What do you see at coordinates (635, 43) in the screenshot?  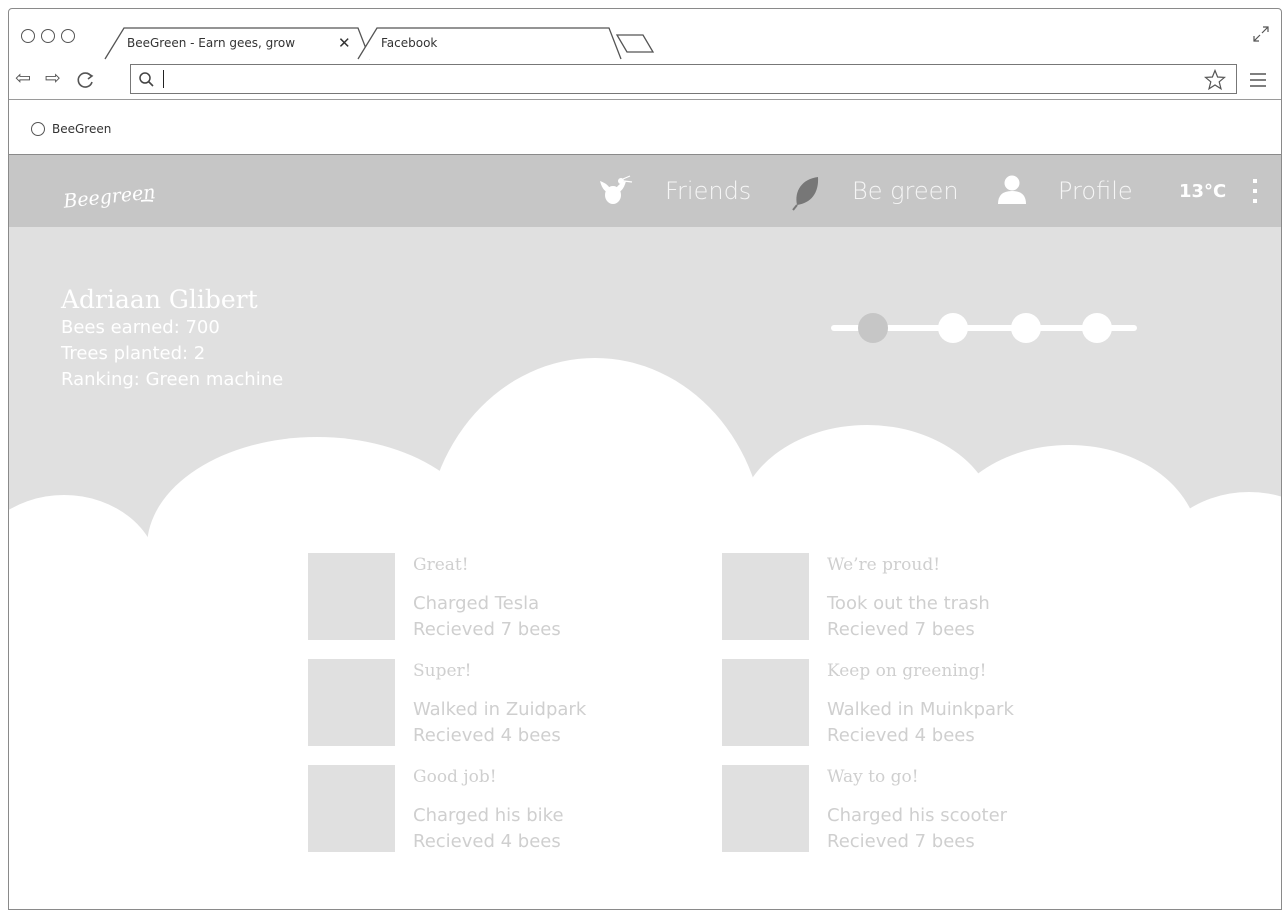 I see `new-tab-button` at bounding box center [635, 43].